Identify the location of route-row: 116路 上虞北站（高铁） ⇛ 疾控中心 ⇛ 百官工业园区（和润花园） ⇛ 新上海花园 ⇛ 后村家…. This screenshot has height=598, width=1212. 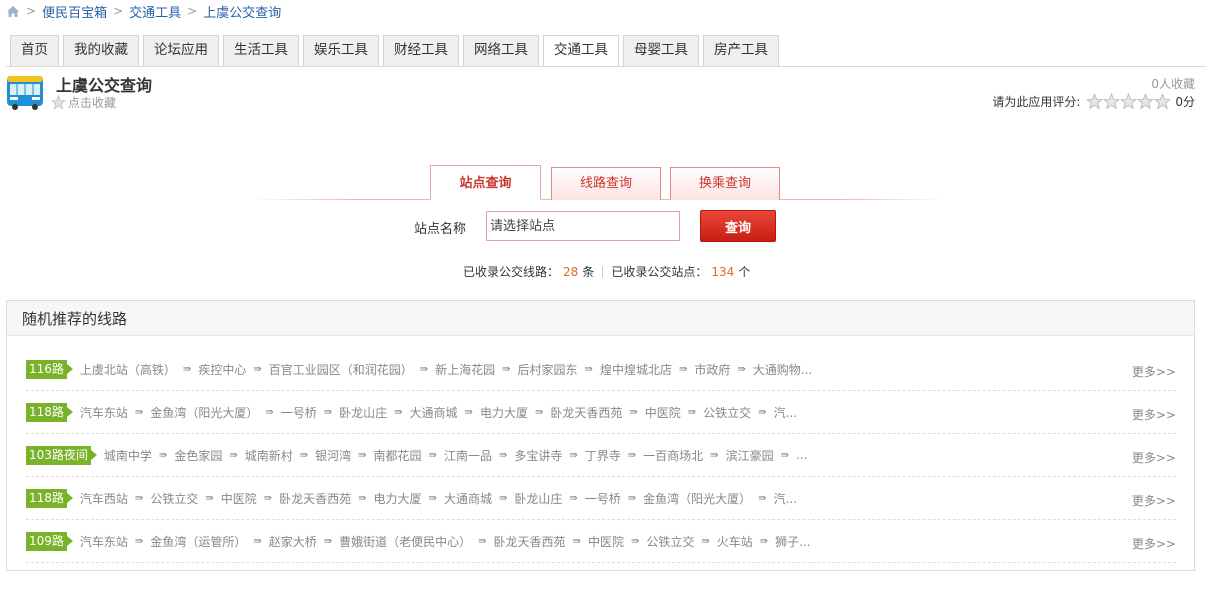
(601, 369).